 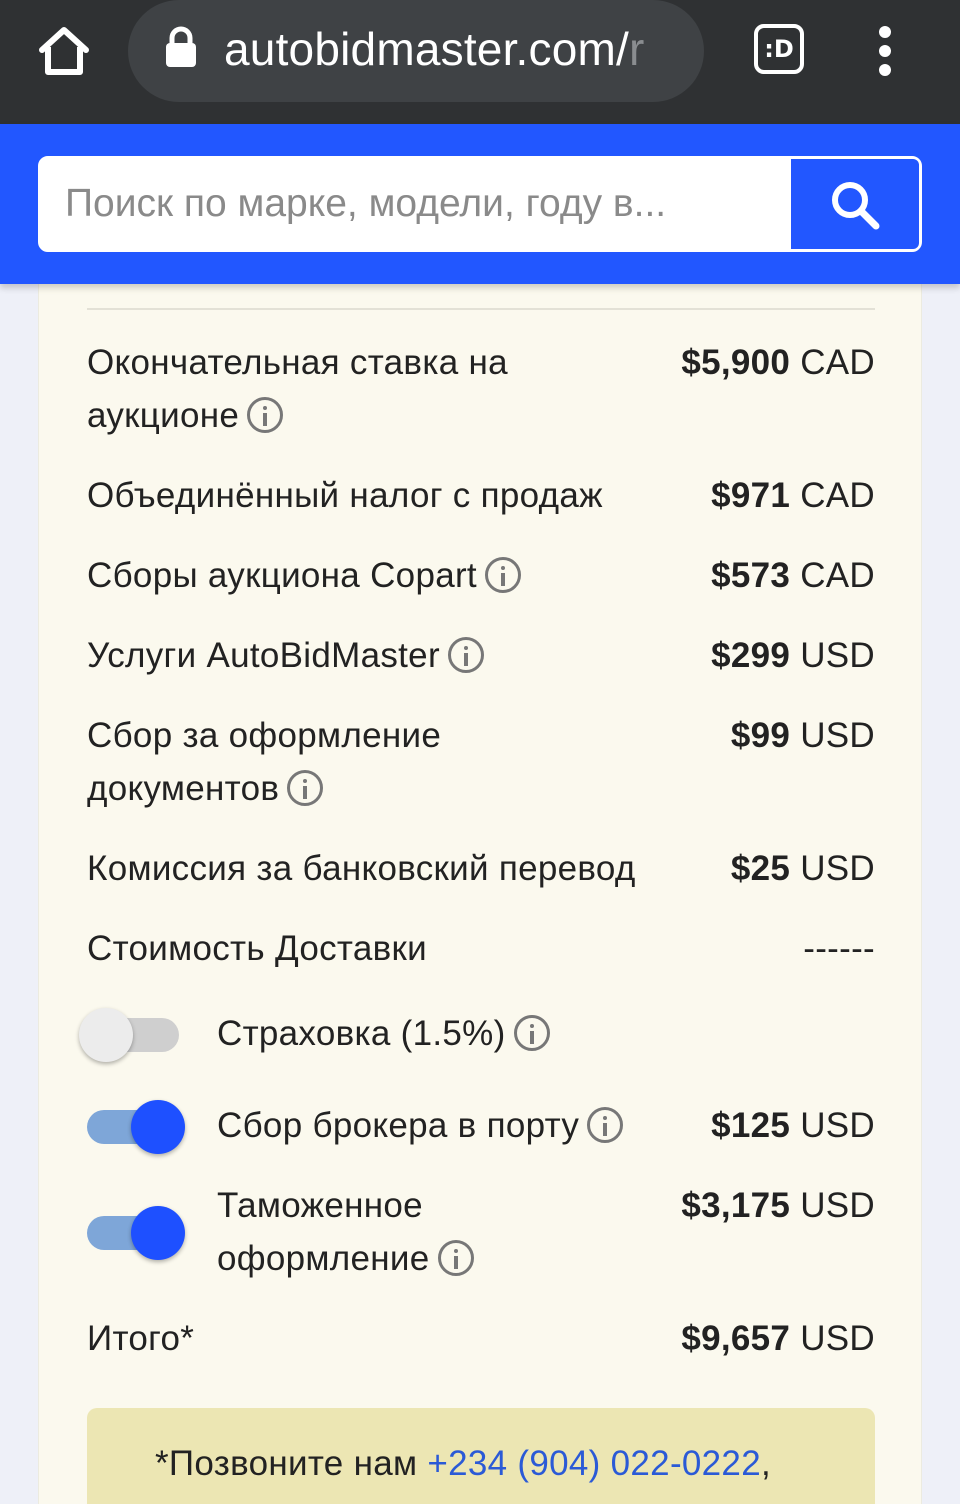 What do you see at coordinates (137, 1126) in the screenshot?
I see `port-broker-toggle` at bounding box center [137, 1126].